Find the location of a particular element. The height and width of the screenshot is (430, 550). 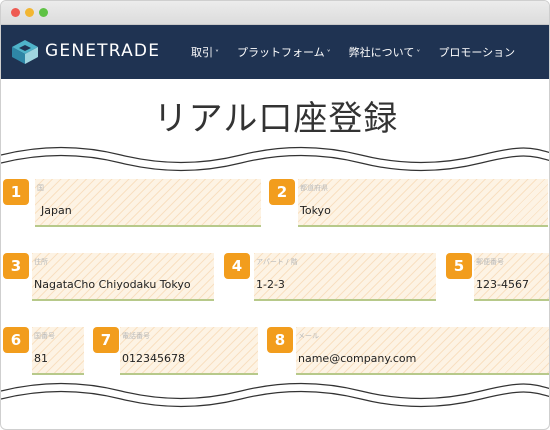

country-code-field: 国番号 81 is located at coordinates (58, 351).